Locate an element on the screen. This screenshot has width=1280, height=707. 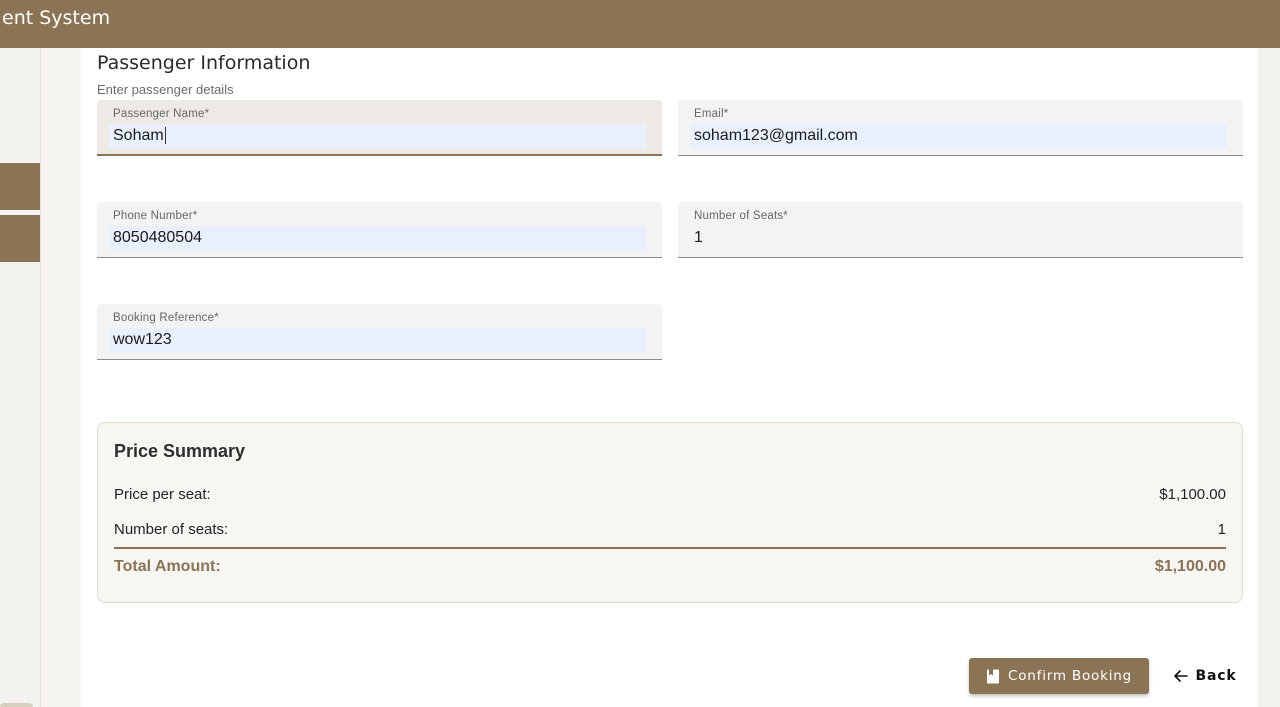
confirm-booking-button: Confirm Booking is located at coordinates (1059, 676).